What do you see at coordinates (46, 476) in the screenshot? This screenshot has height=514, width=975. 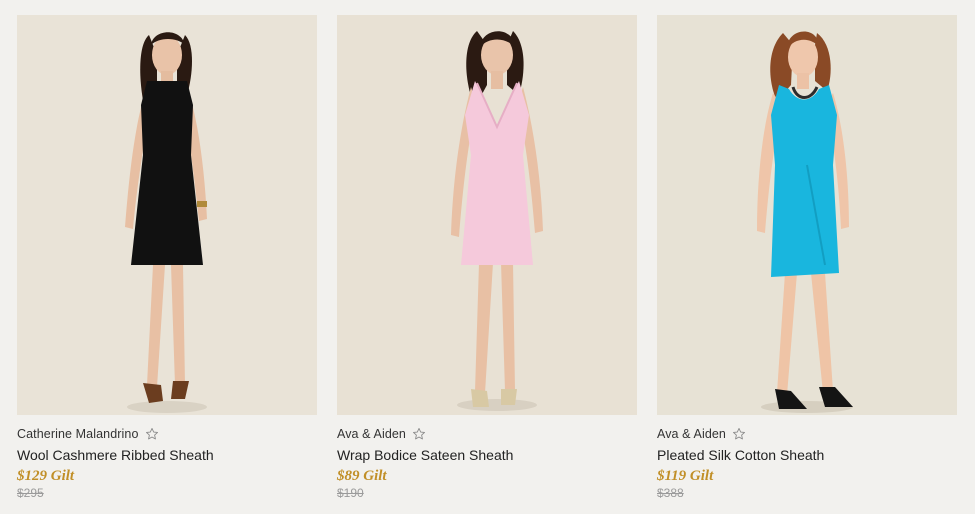 I see `sale-price: $129 Gilt` at bounding box center [46, 476].